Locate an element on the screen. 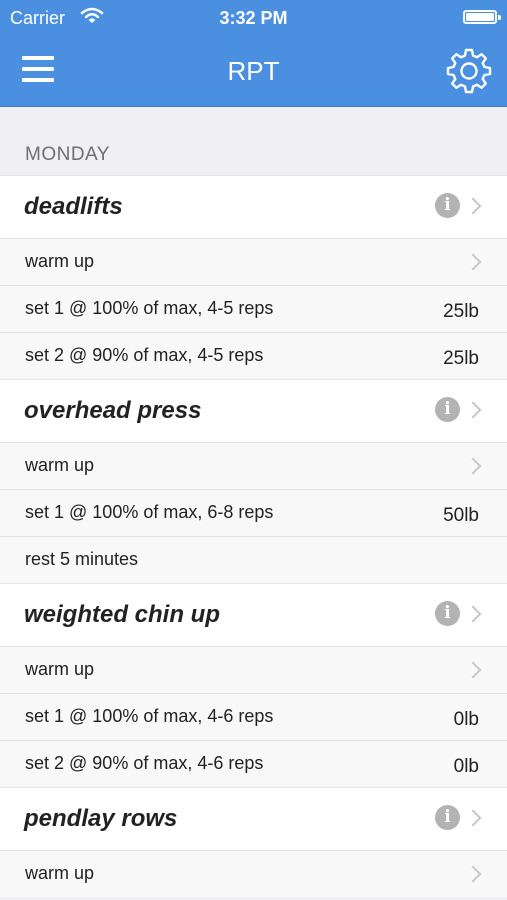  navigation-bar: RPT is located at coordinates (253, 71).